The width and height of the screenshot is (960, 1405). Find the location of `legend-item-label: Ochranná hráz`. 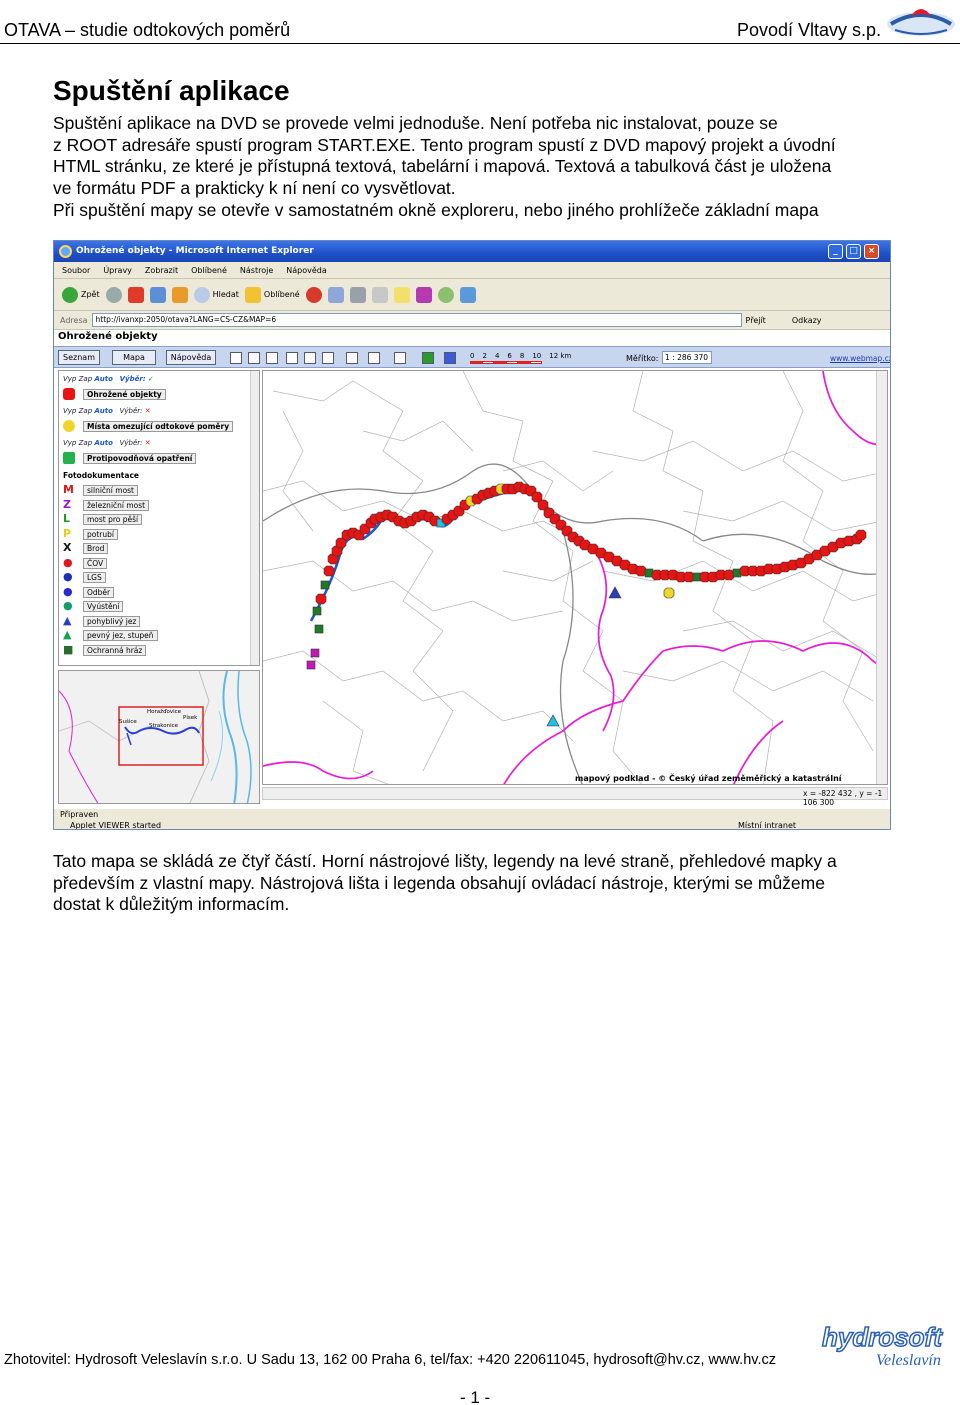

legend-item-label: Ochranná hráz is located at coordinates (115, 650).